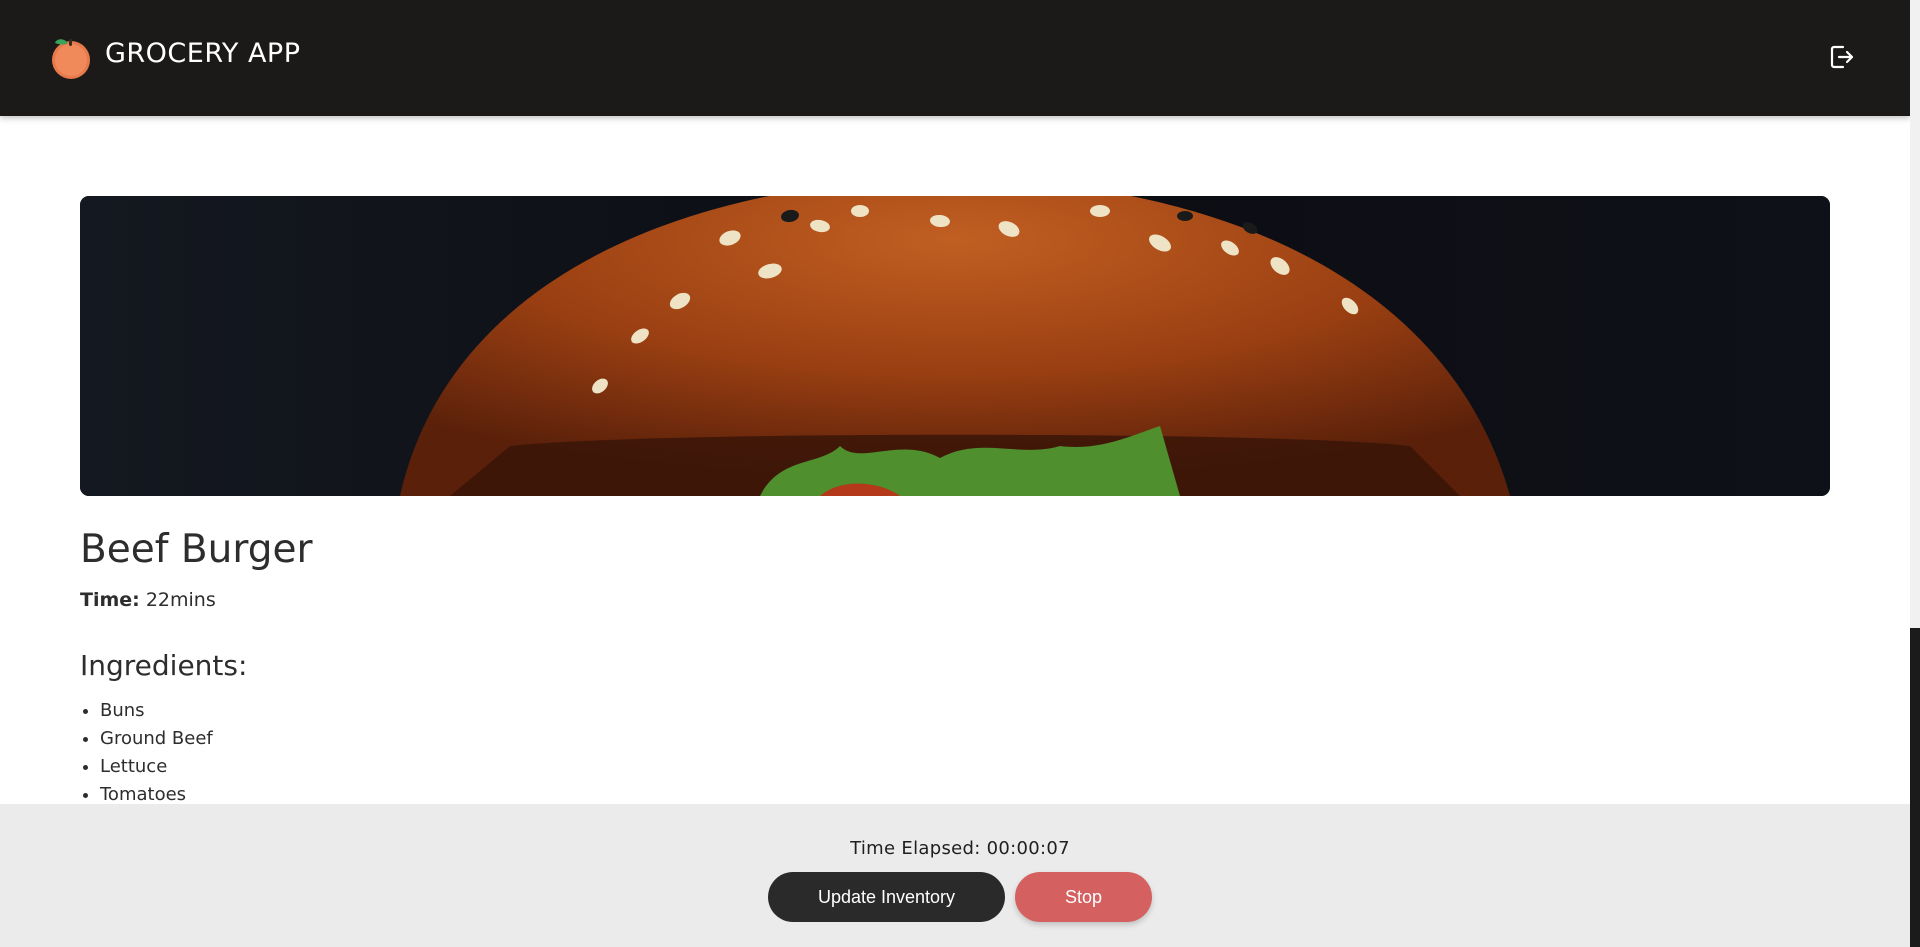 The height and width of the screenshot is (947, 1920). I want to click on update-inventory-button: Update Inventory, so click(886, 897).